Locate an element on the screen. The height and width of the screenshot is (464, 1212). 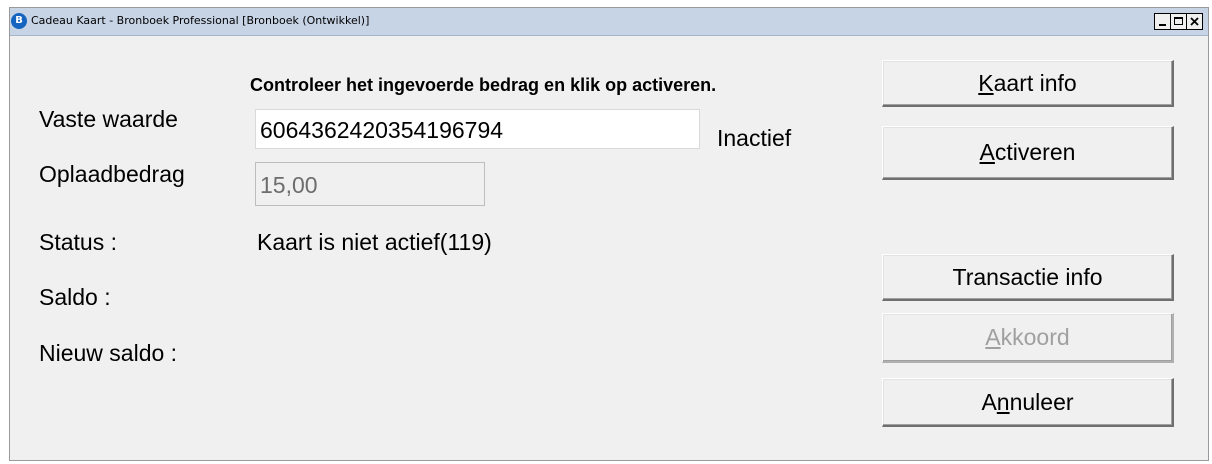
status-value: Kaart is niet actief(119) is located at coordinates (374, 242).